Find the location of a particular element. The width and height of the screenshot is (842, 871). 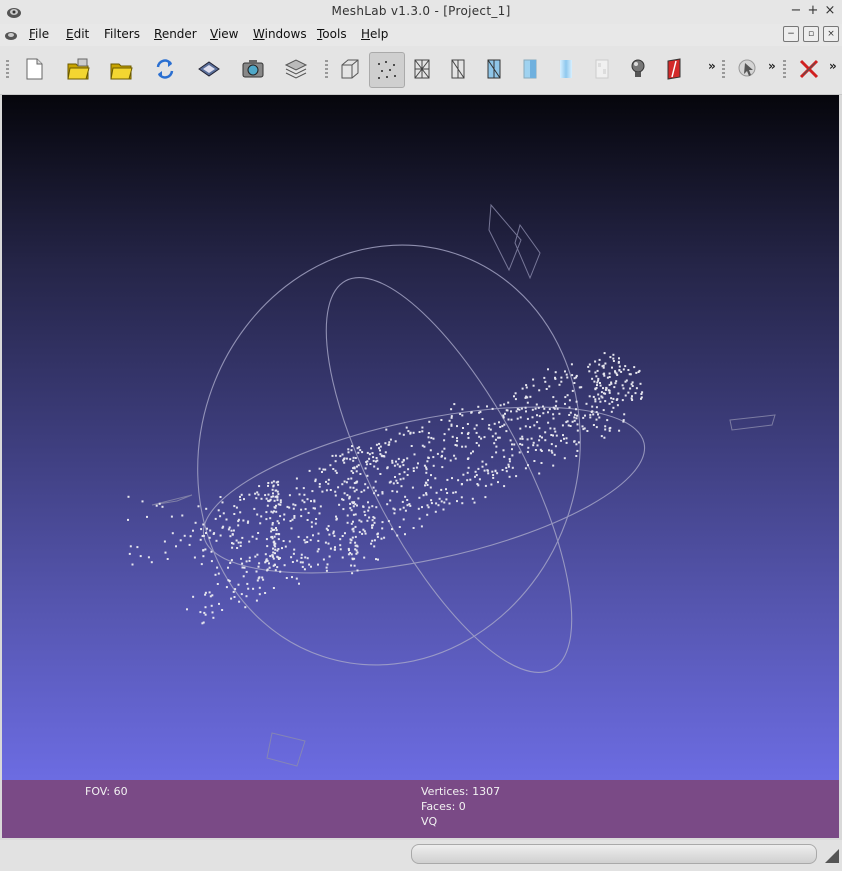

menu-filters: Filters is located at coordinates (122, 34).